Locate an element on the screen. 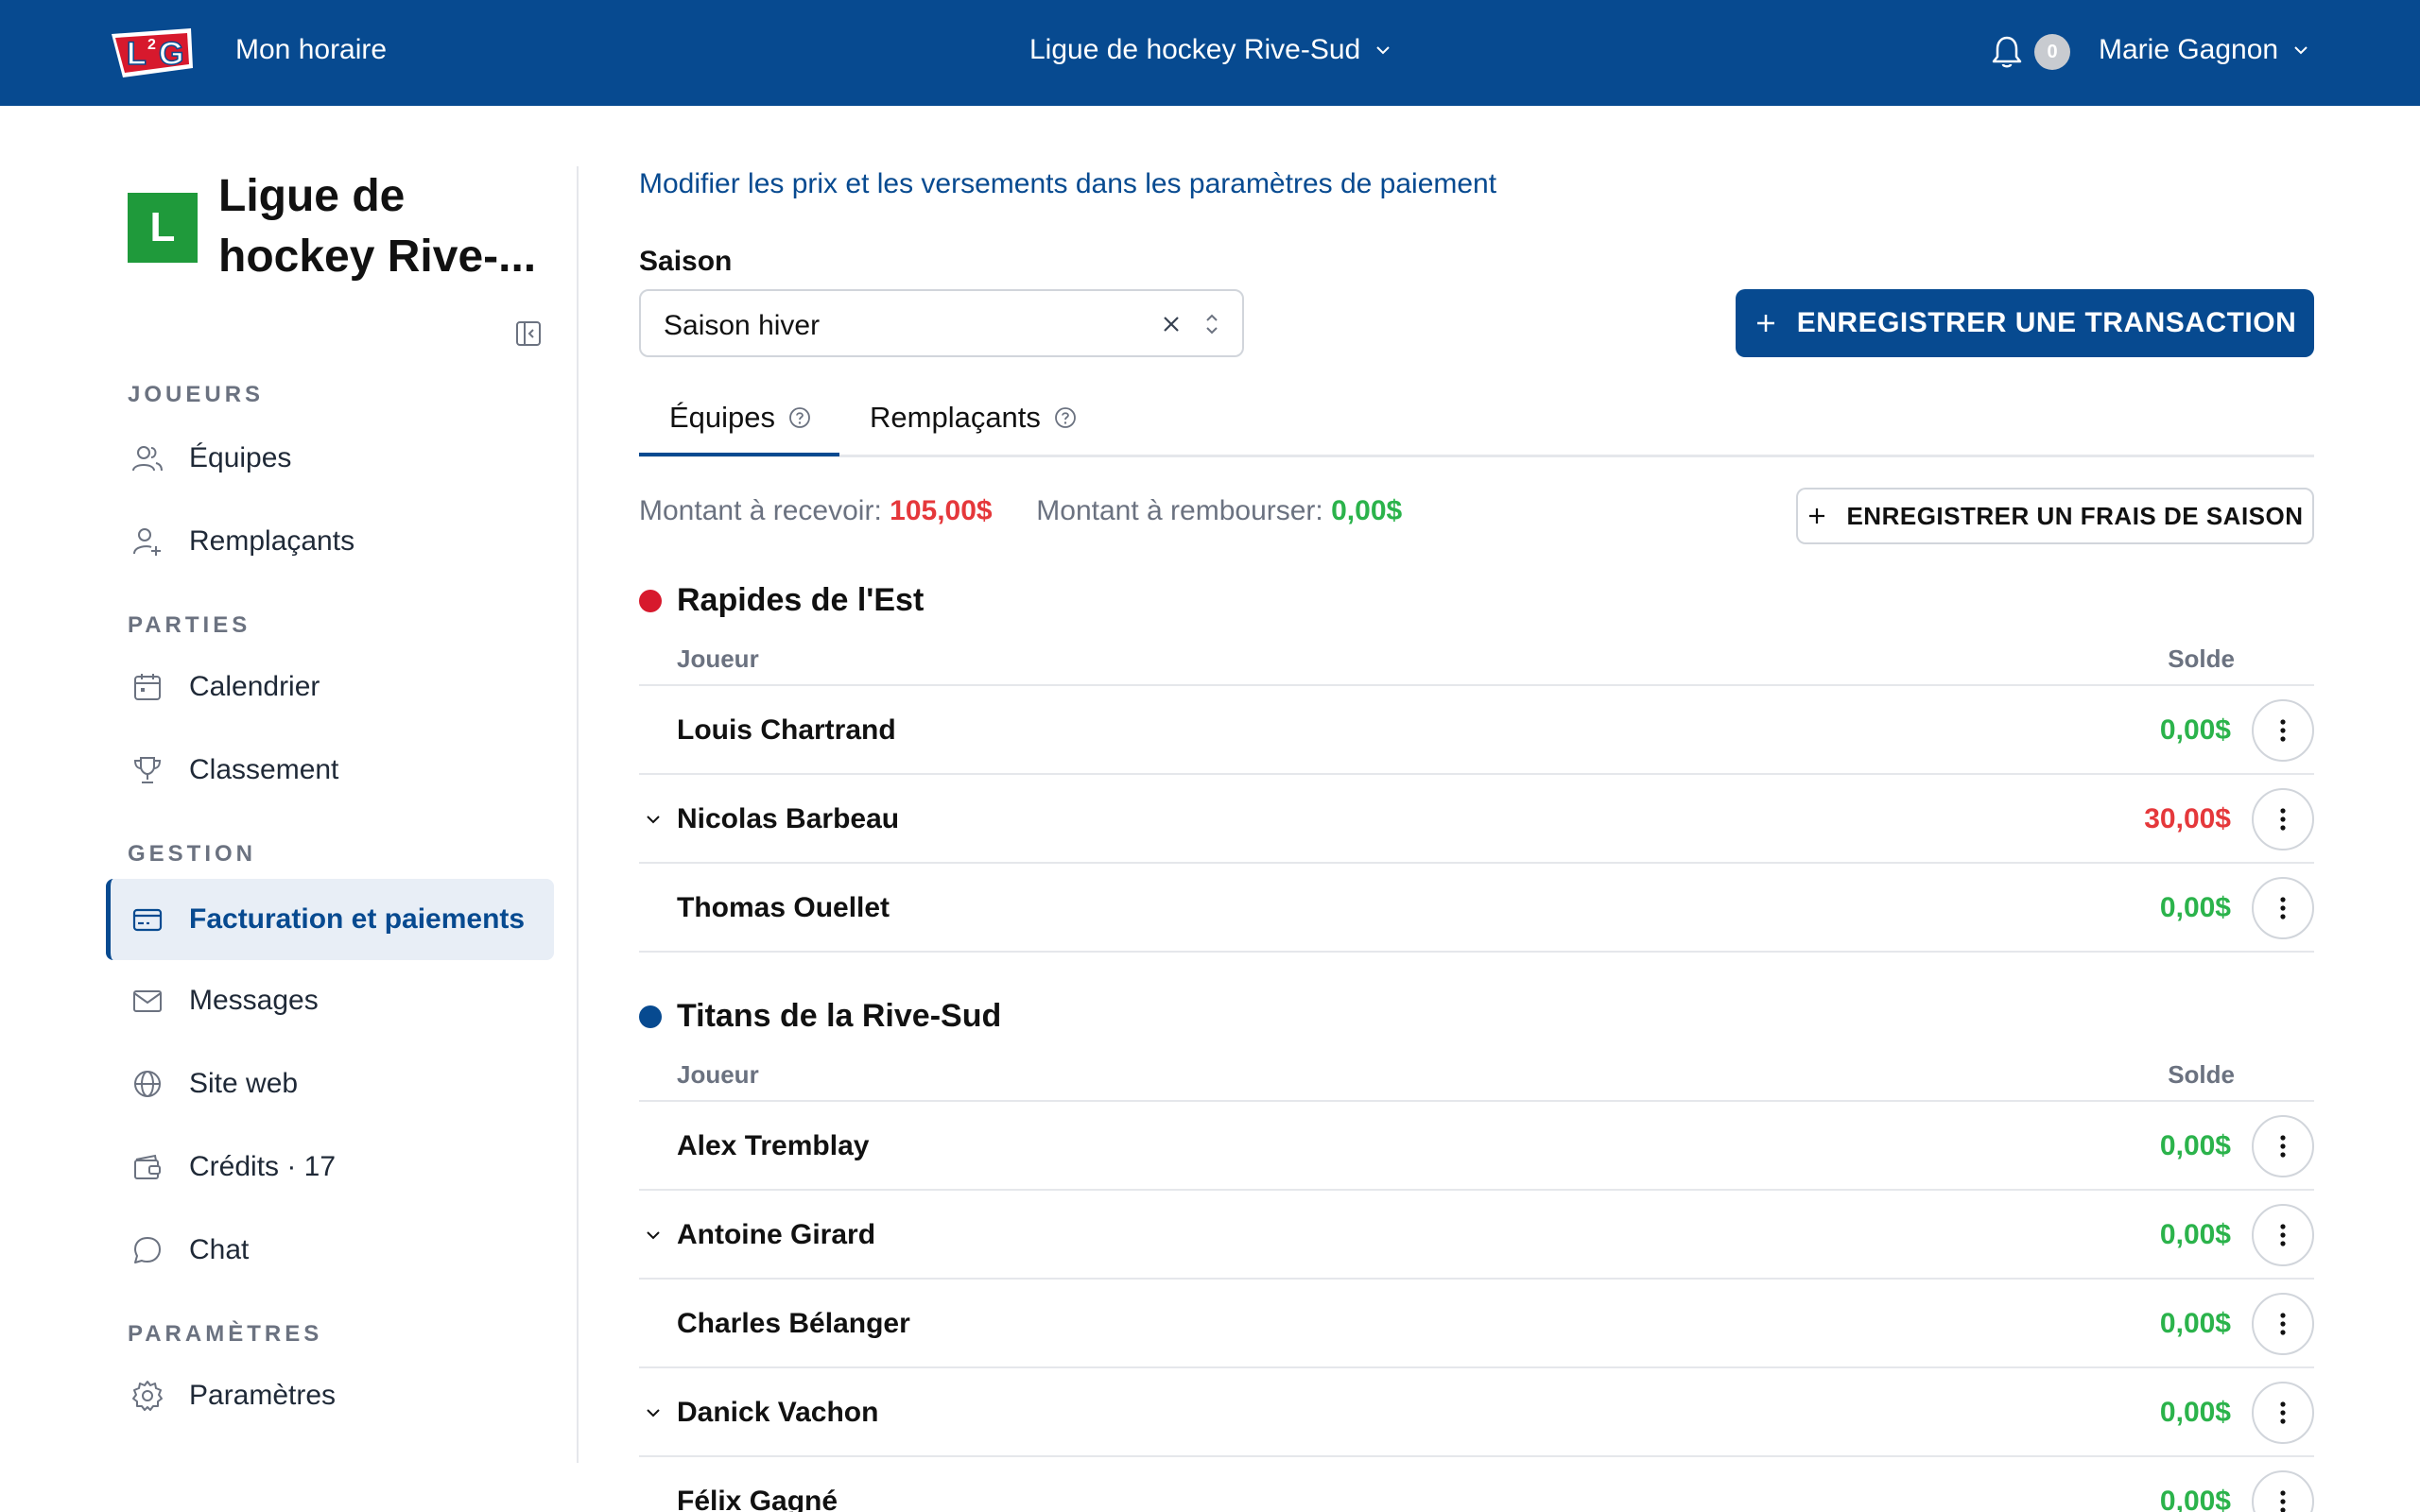 This screenshot has width=2420, height=1512. table-row: Félix Gagné 0,00$ is located at coordinates (1476, 1484).